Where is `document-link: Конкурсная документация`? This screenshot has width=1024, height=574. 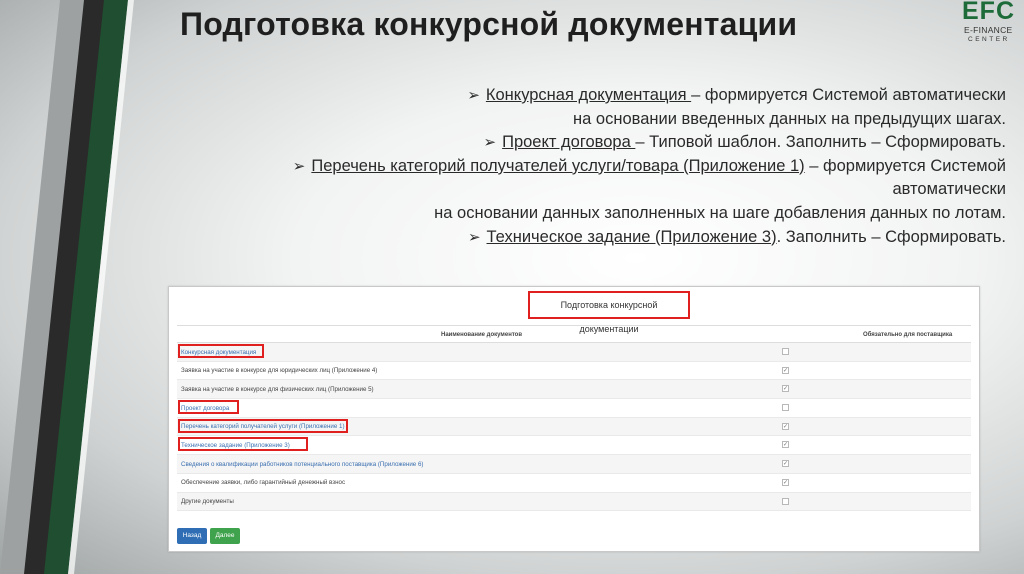 document-link: Конкурсная документация is located at coordinates (218, 352).